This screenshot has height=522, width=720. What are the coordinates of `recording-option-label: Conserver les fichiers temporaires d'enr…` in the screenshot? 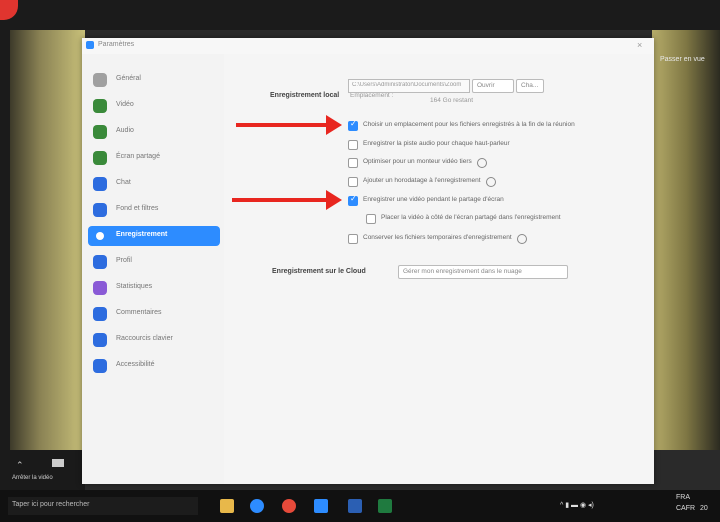 It's located at (437, 237).